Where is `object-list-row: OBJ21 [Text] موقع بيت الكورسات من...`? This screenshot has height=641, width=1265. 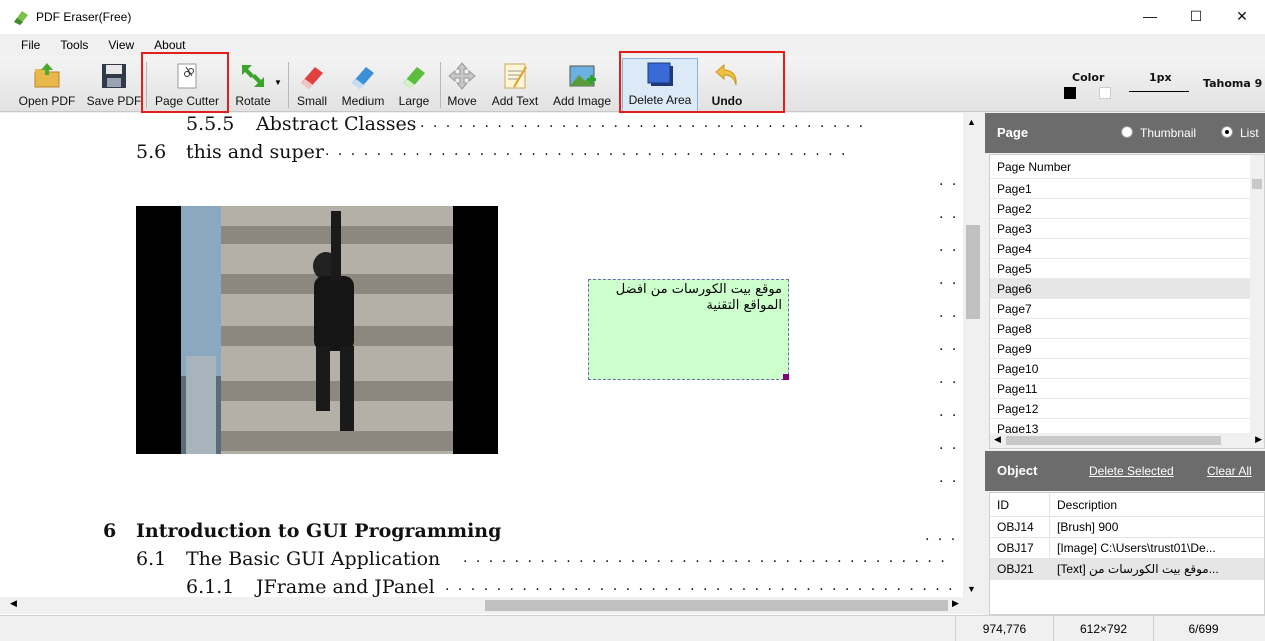 object-list-row: OBJ21 [Text] موقع بيت الكورسات من... is located at coordinates (1127, 569).